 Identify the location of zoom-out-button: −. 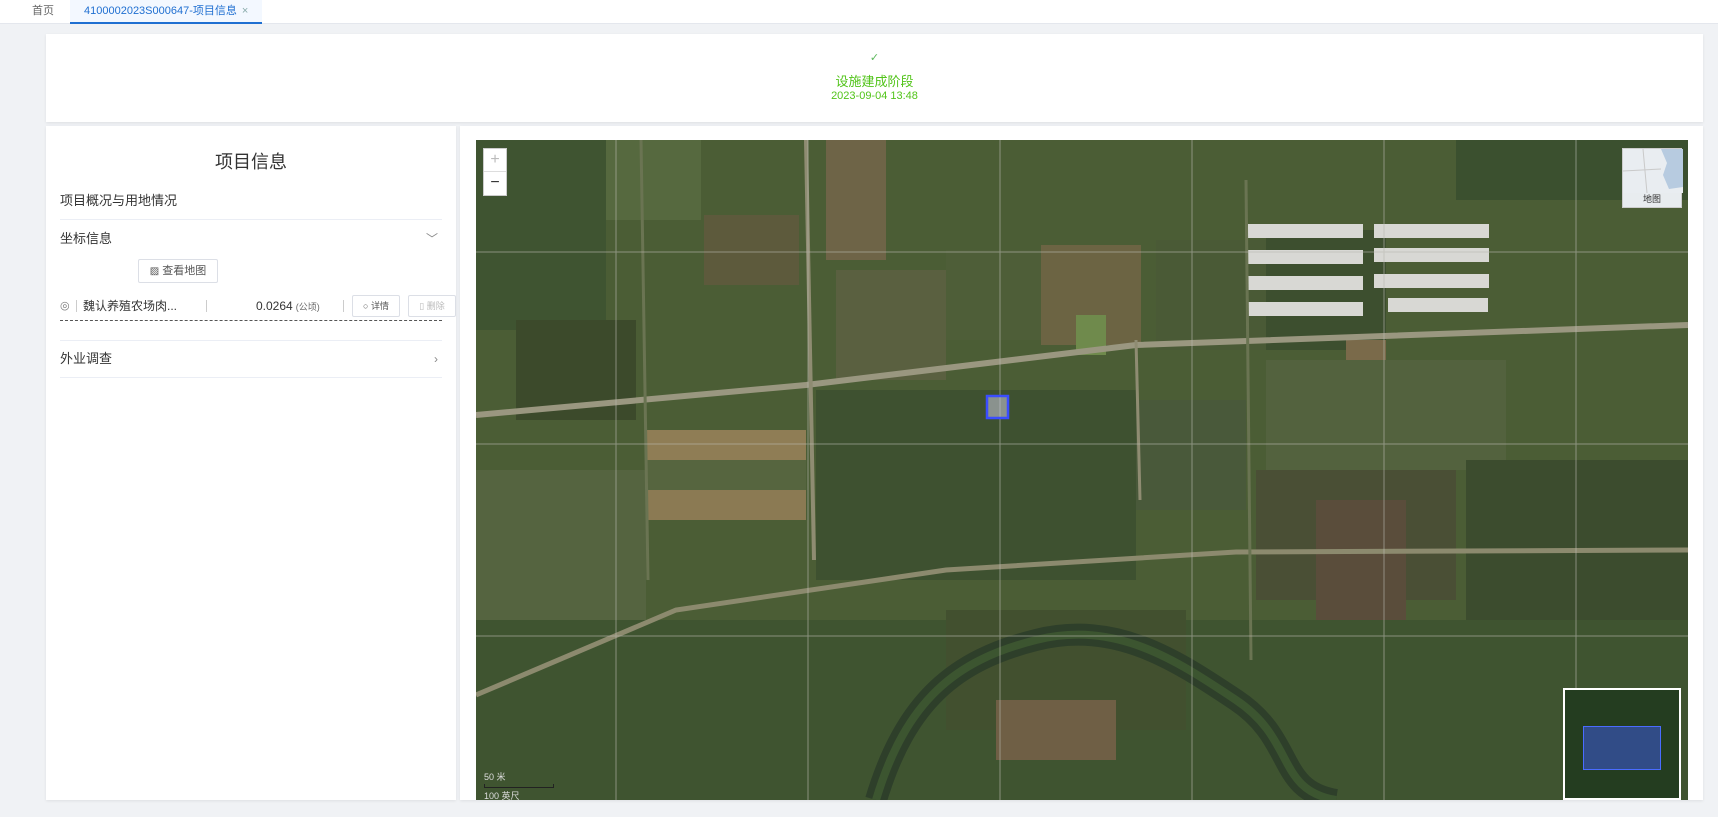
(495, 183).